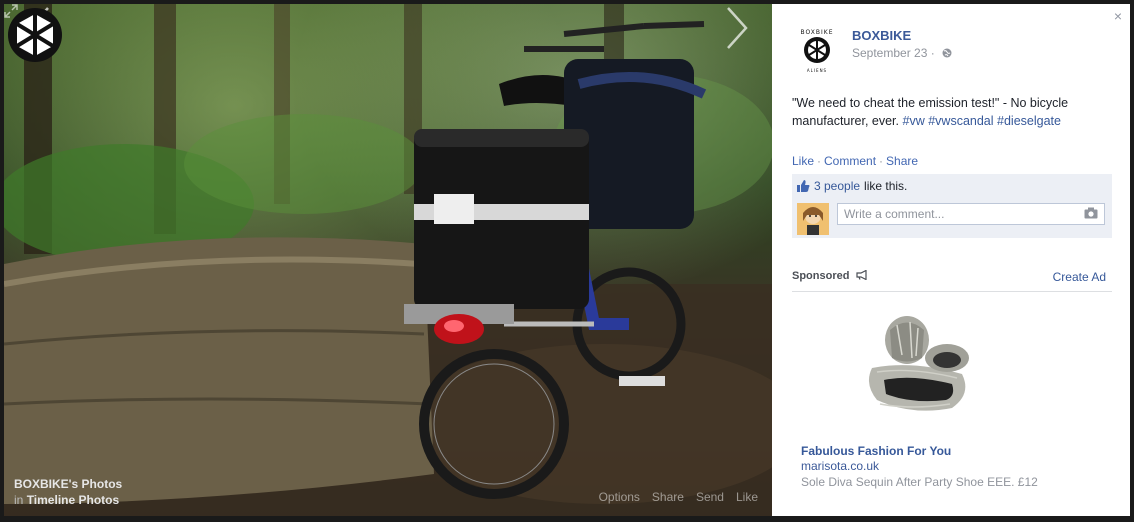  Describe the element at coordinates (914, 121) in the screenshot. I see `hashtag-link: #vw` at that location.